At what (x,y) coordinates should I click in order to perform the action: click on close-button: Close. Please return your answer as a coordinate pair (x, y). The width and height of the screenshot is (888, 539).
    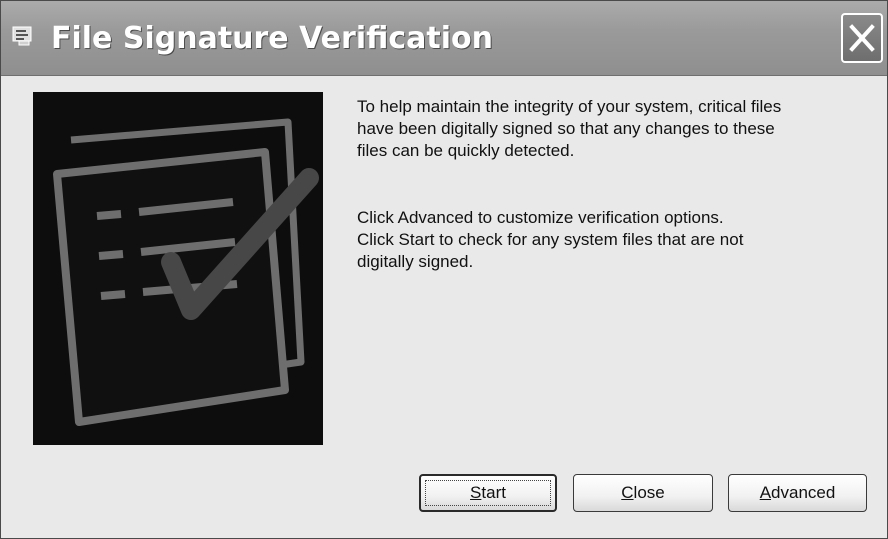
    Looking at the image, I should click on (643, 493).